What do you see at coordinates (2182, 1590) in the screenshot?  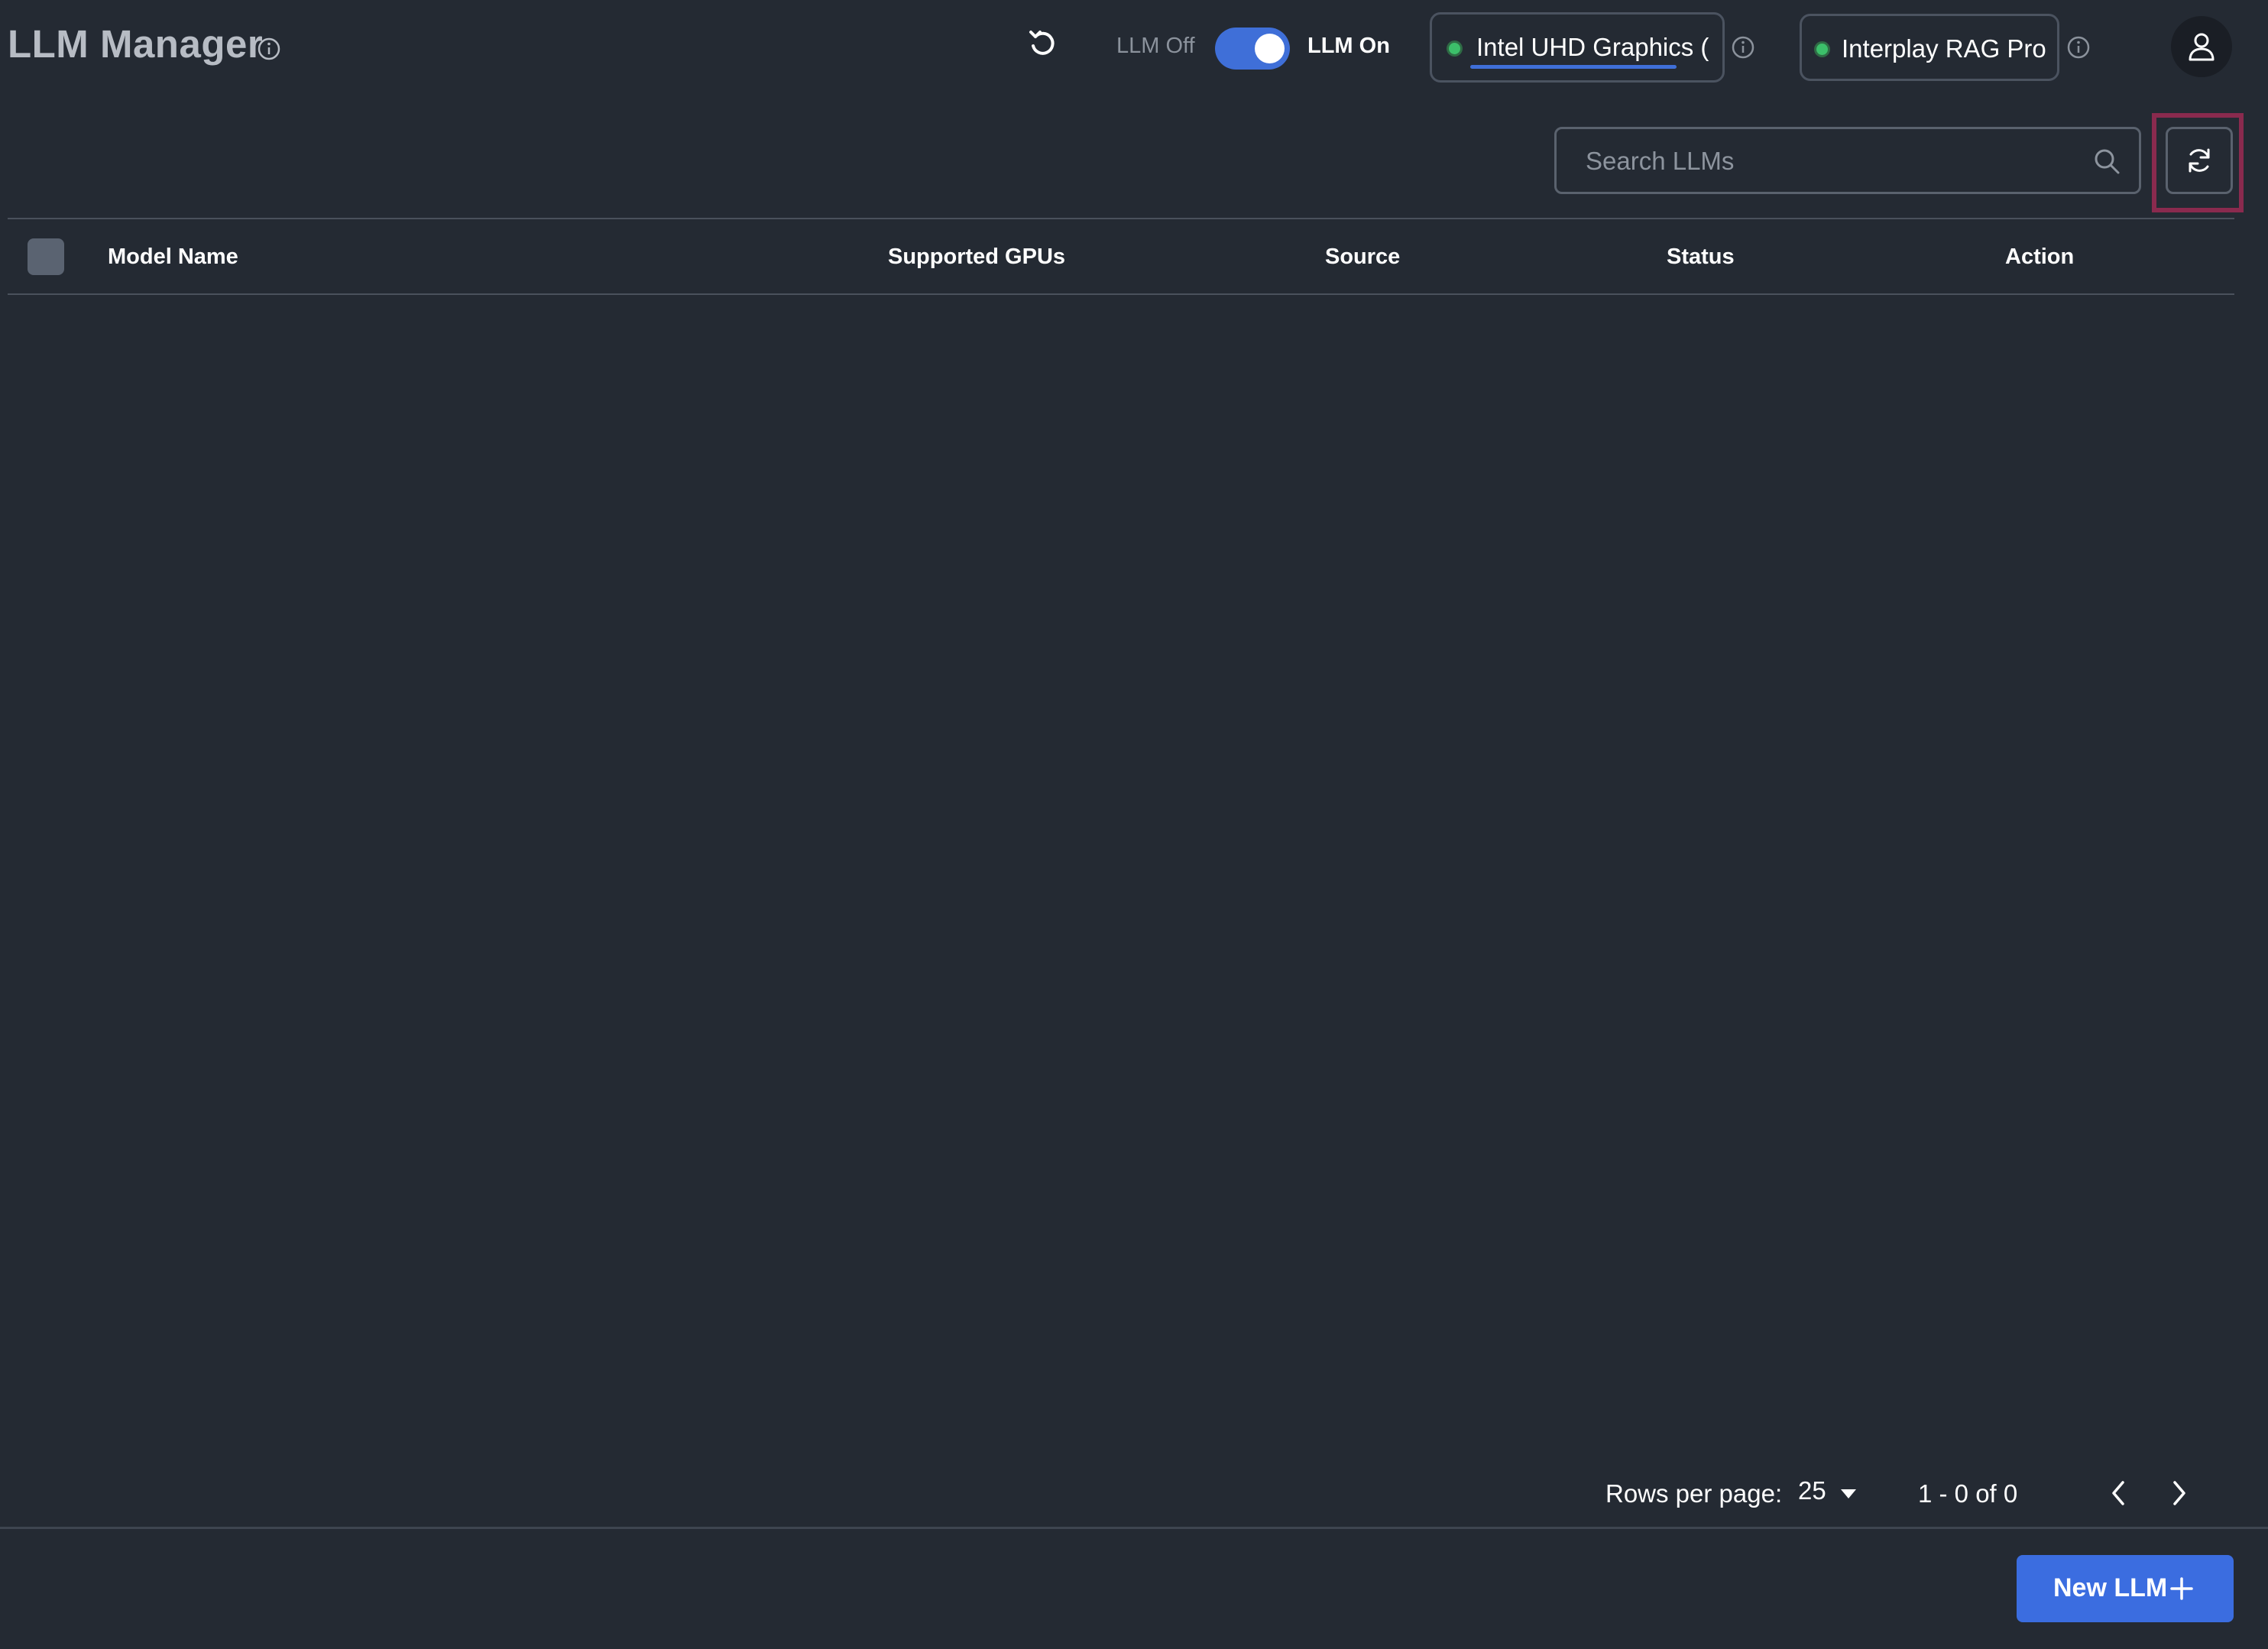 I see `plus-icon` at bounding box center [2182, 1590].